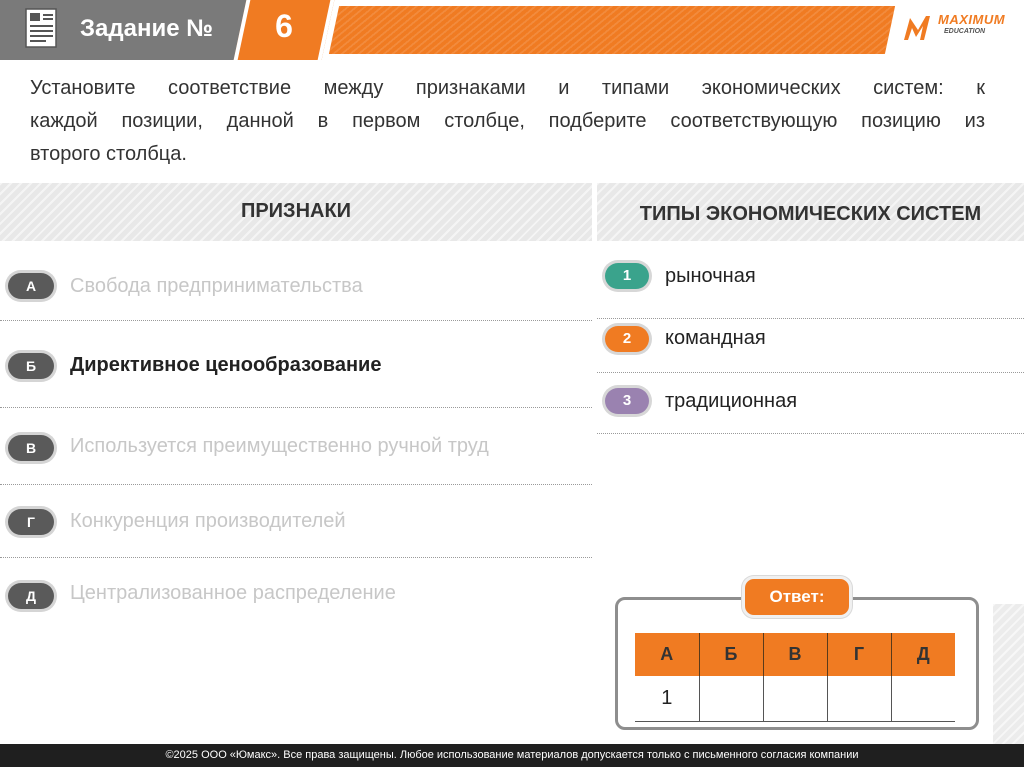 The width and height of the screenshot is (1024, 767). What do you see at coordinates (810, 342) in the screenshot?
I see `type-item-2: 2 командная` at bounding box center [810, 342].